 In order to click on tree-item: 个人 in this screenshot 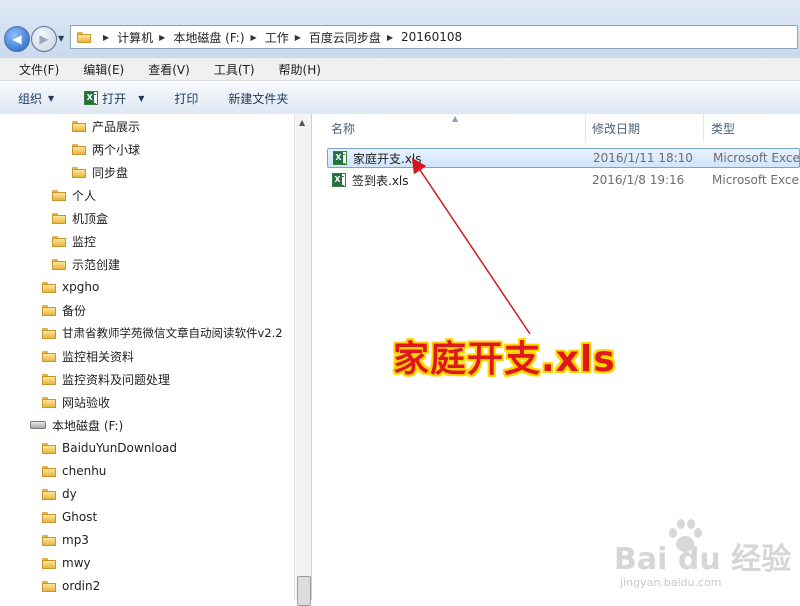, I will do `click(74, 195)`.